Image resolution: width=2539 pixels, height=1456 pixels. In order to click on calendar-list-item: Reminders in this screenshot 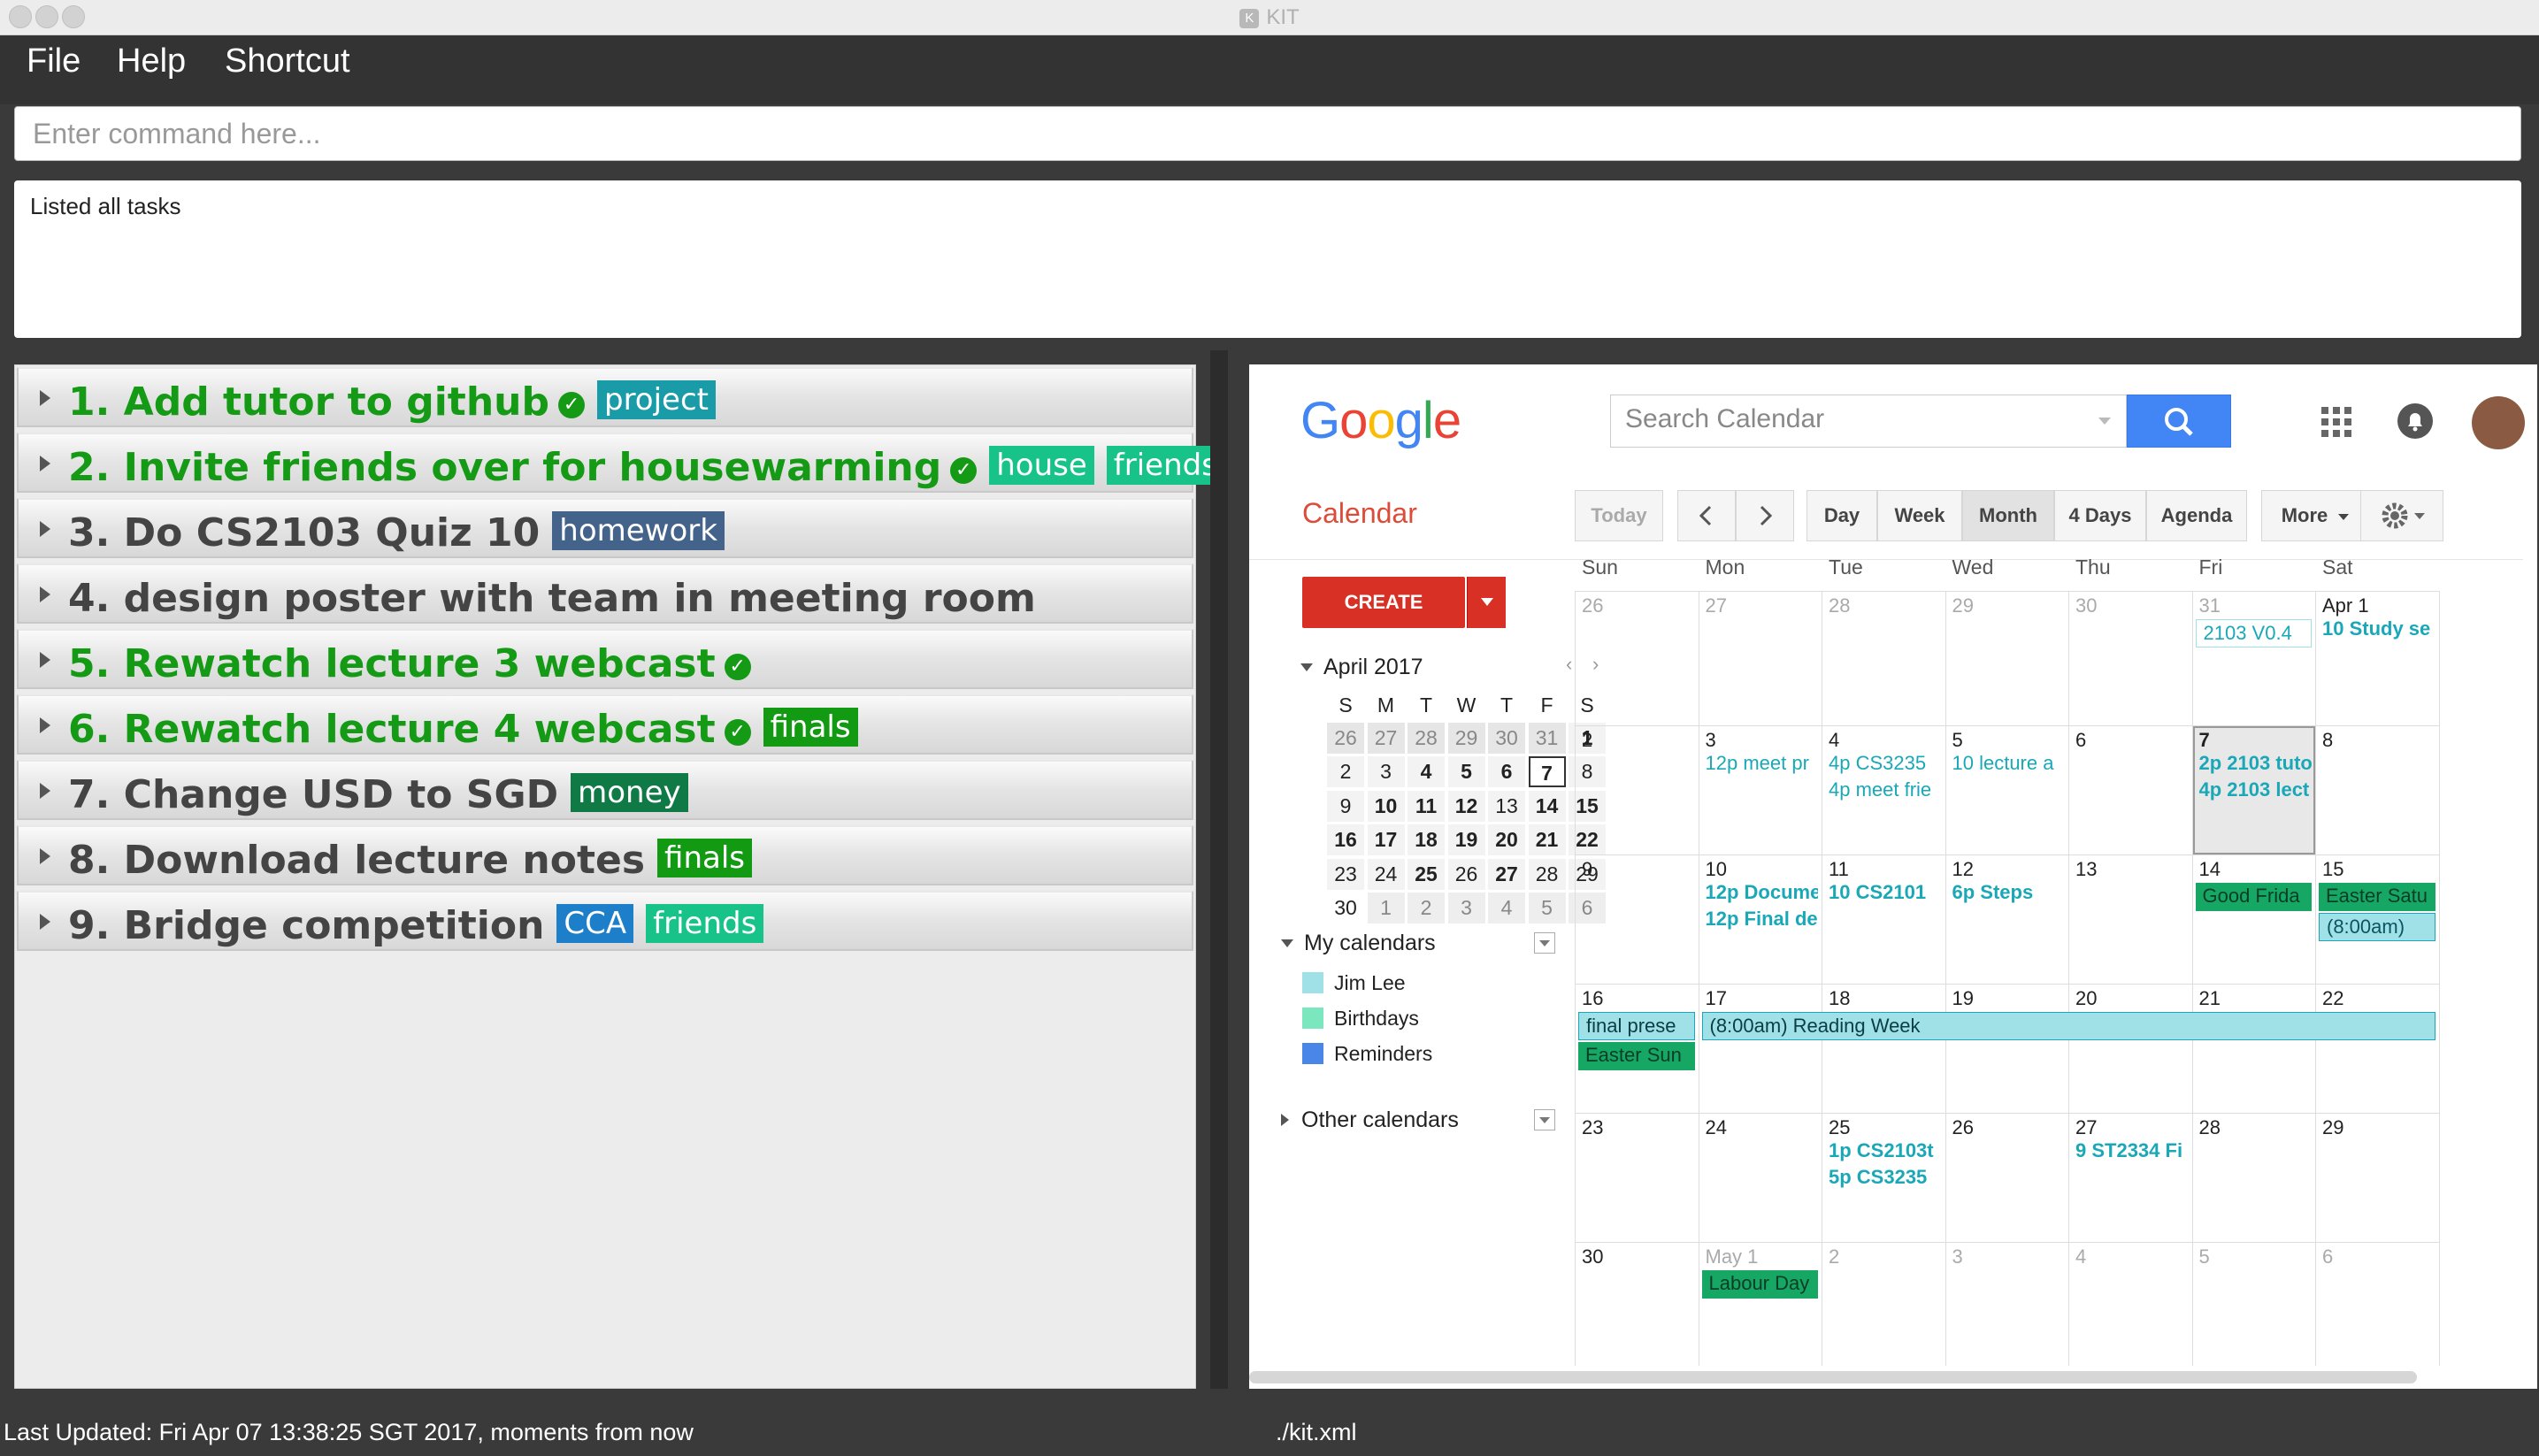, I will do `click(1367, 1054)`.